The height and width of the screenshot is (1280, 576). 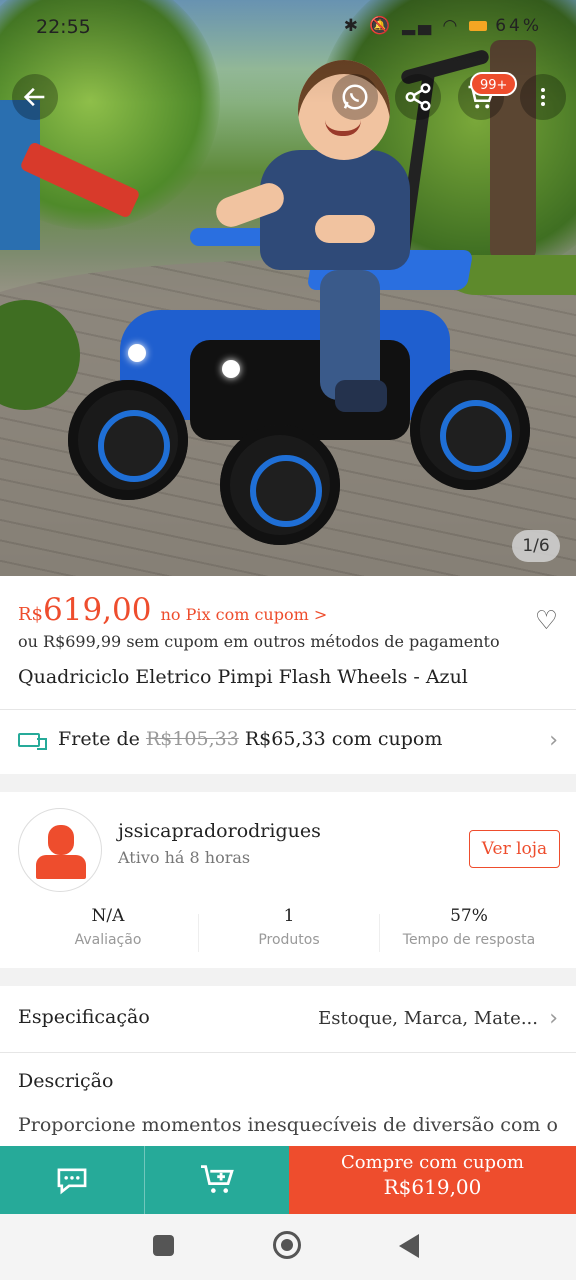 What do you see at coordinates (99, 739) in the screenshot?
I see `shipping-prefix: Frete de` at bounding box center [99, 739].